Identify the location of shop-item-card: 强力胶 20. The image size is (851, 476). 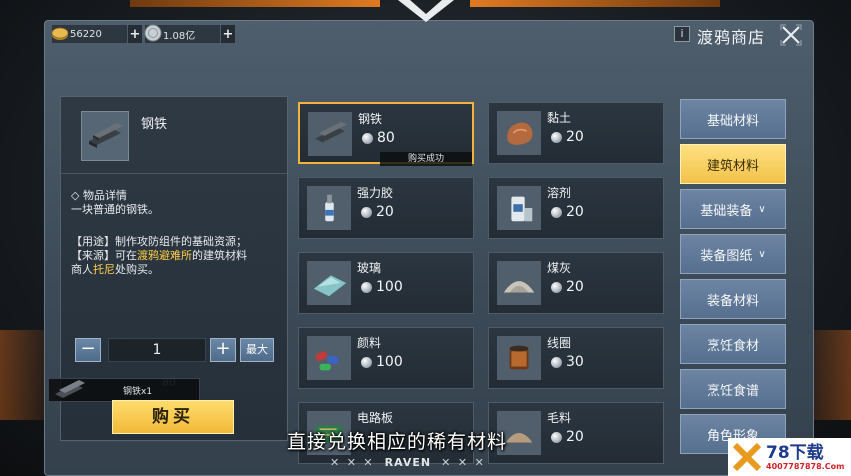
(386, 208).